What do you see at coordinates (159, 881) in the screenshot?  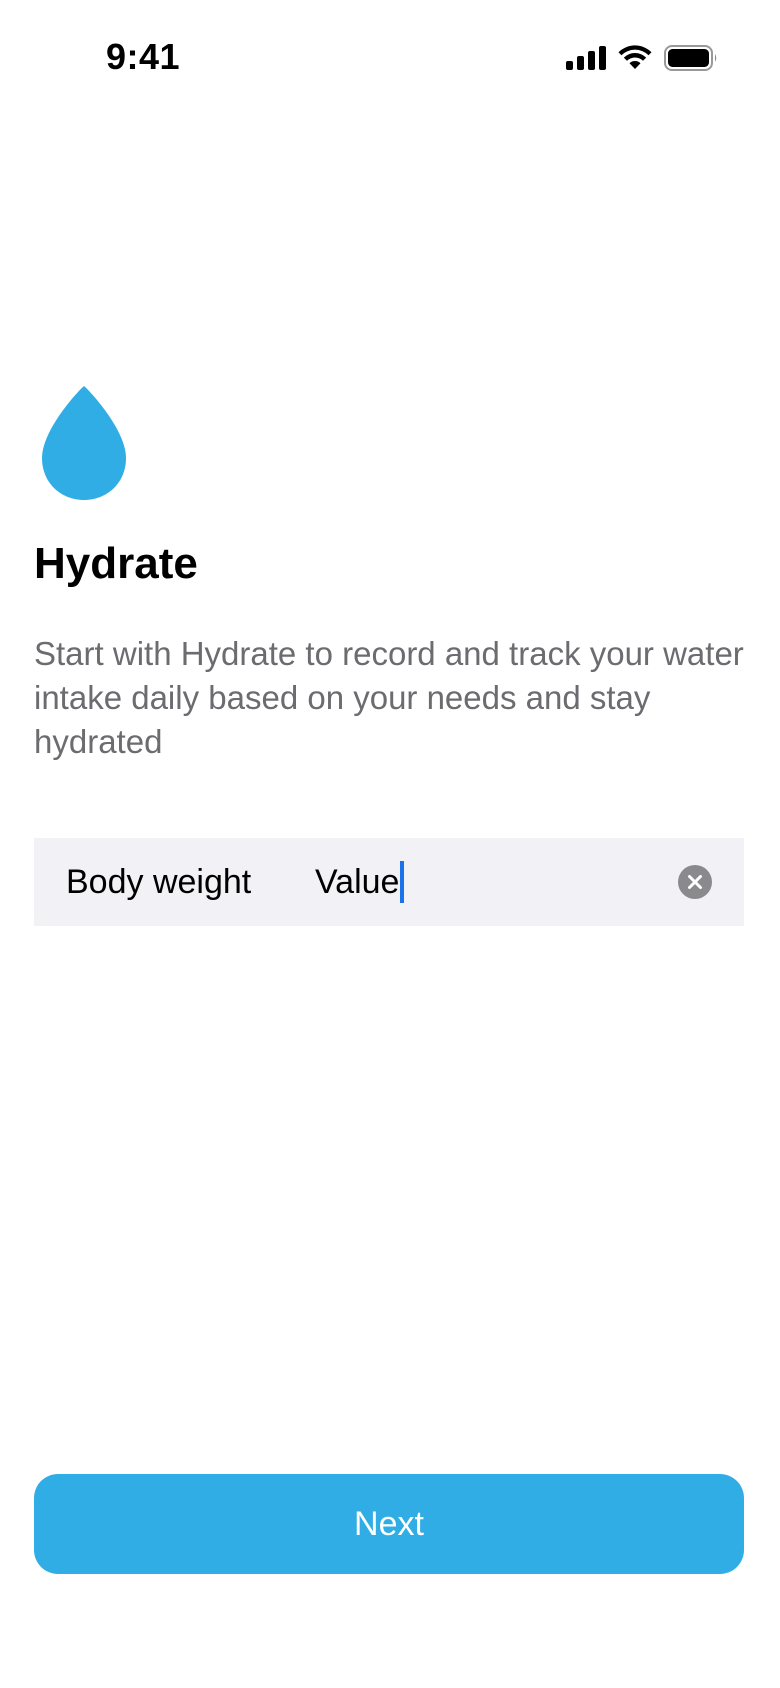 I see `body-weight-label: Body weight` at bounding box center [159, 881].